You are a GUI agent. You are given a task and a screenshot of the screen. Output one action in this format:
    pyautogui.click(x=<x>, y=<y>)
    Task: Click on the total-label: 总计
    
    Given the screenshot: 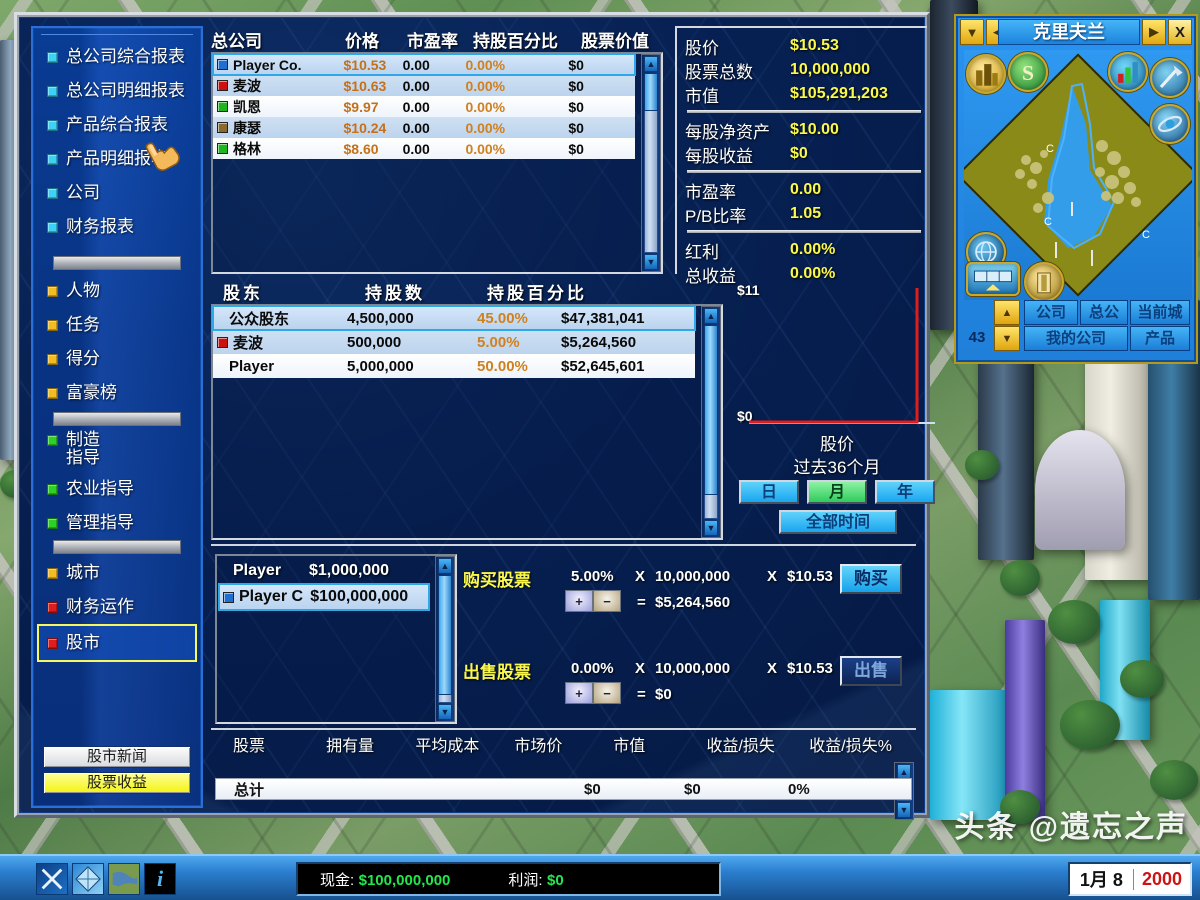 What is the action you would take?
    pyautogui.click(x=249, y=790)
    